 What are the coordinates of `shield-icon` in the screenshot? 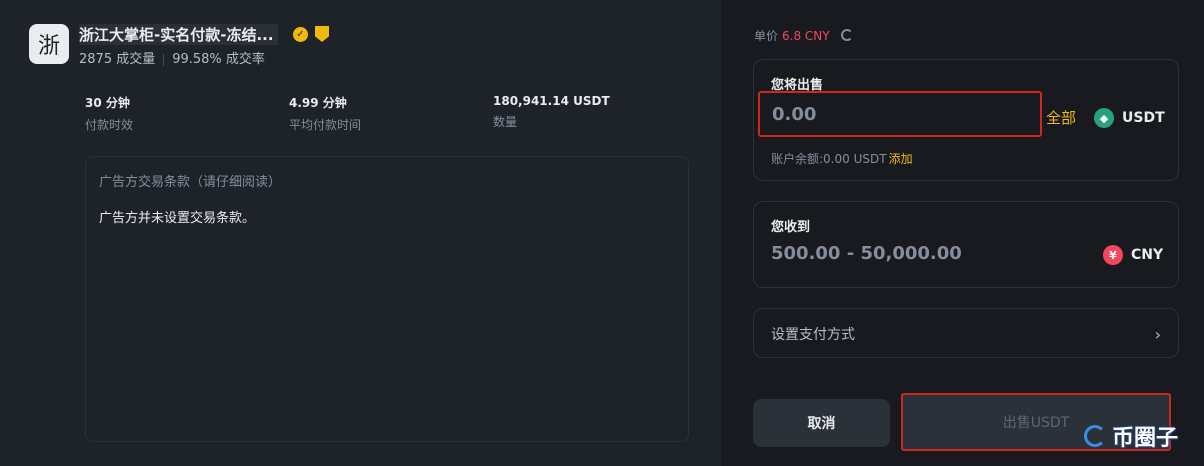 It's located at (322, 34).